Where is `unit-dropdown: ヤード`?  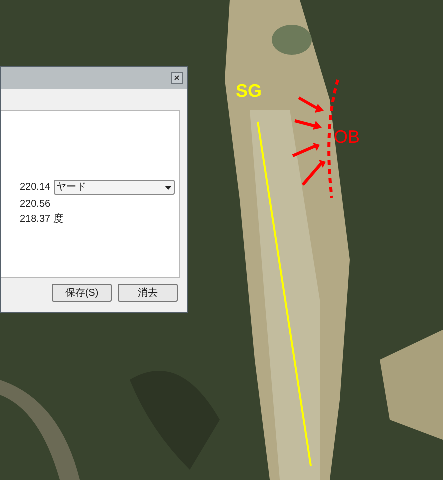 unit-dropdown: ヤード is located at coordinates (114, 187).